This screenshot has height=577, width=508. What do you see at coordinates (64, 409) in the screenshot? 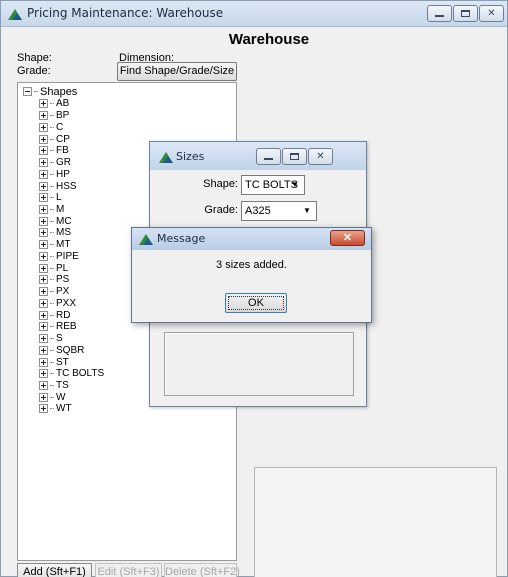
I see `tree-item-label: WT` at bounding box center [64, 409].